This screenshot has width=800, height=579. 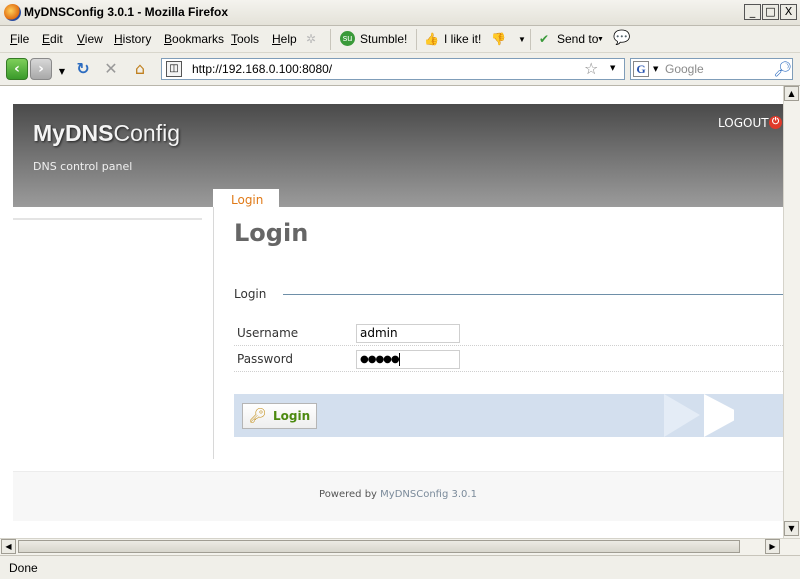 I want to click on stop-icon: ✕, so click(x=111, y=69).